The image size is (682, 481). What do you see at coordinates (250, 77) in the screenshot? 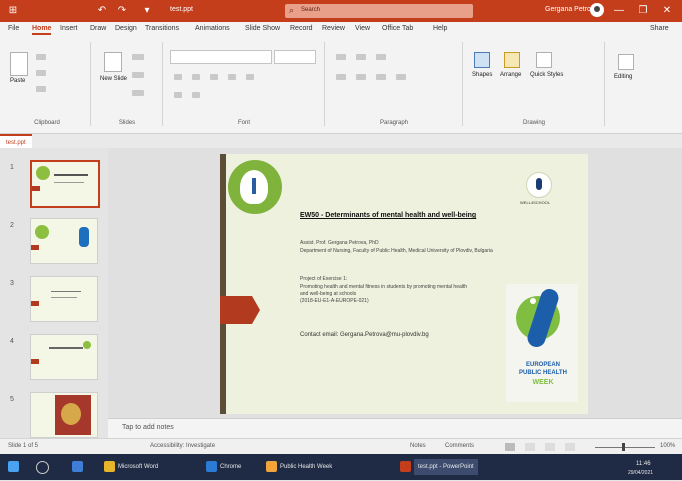
I see `shadow-icon` at bounding box center [250, 77].